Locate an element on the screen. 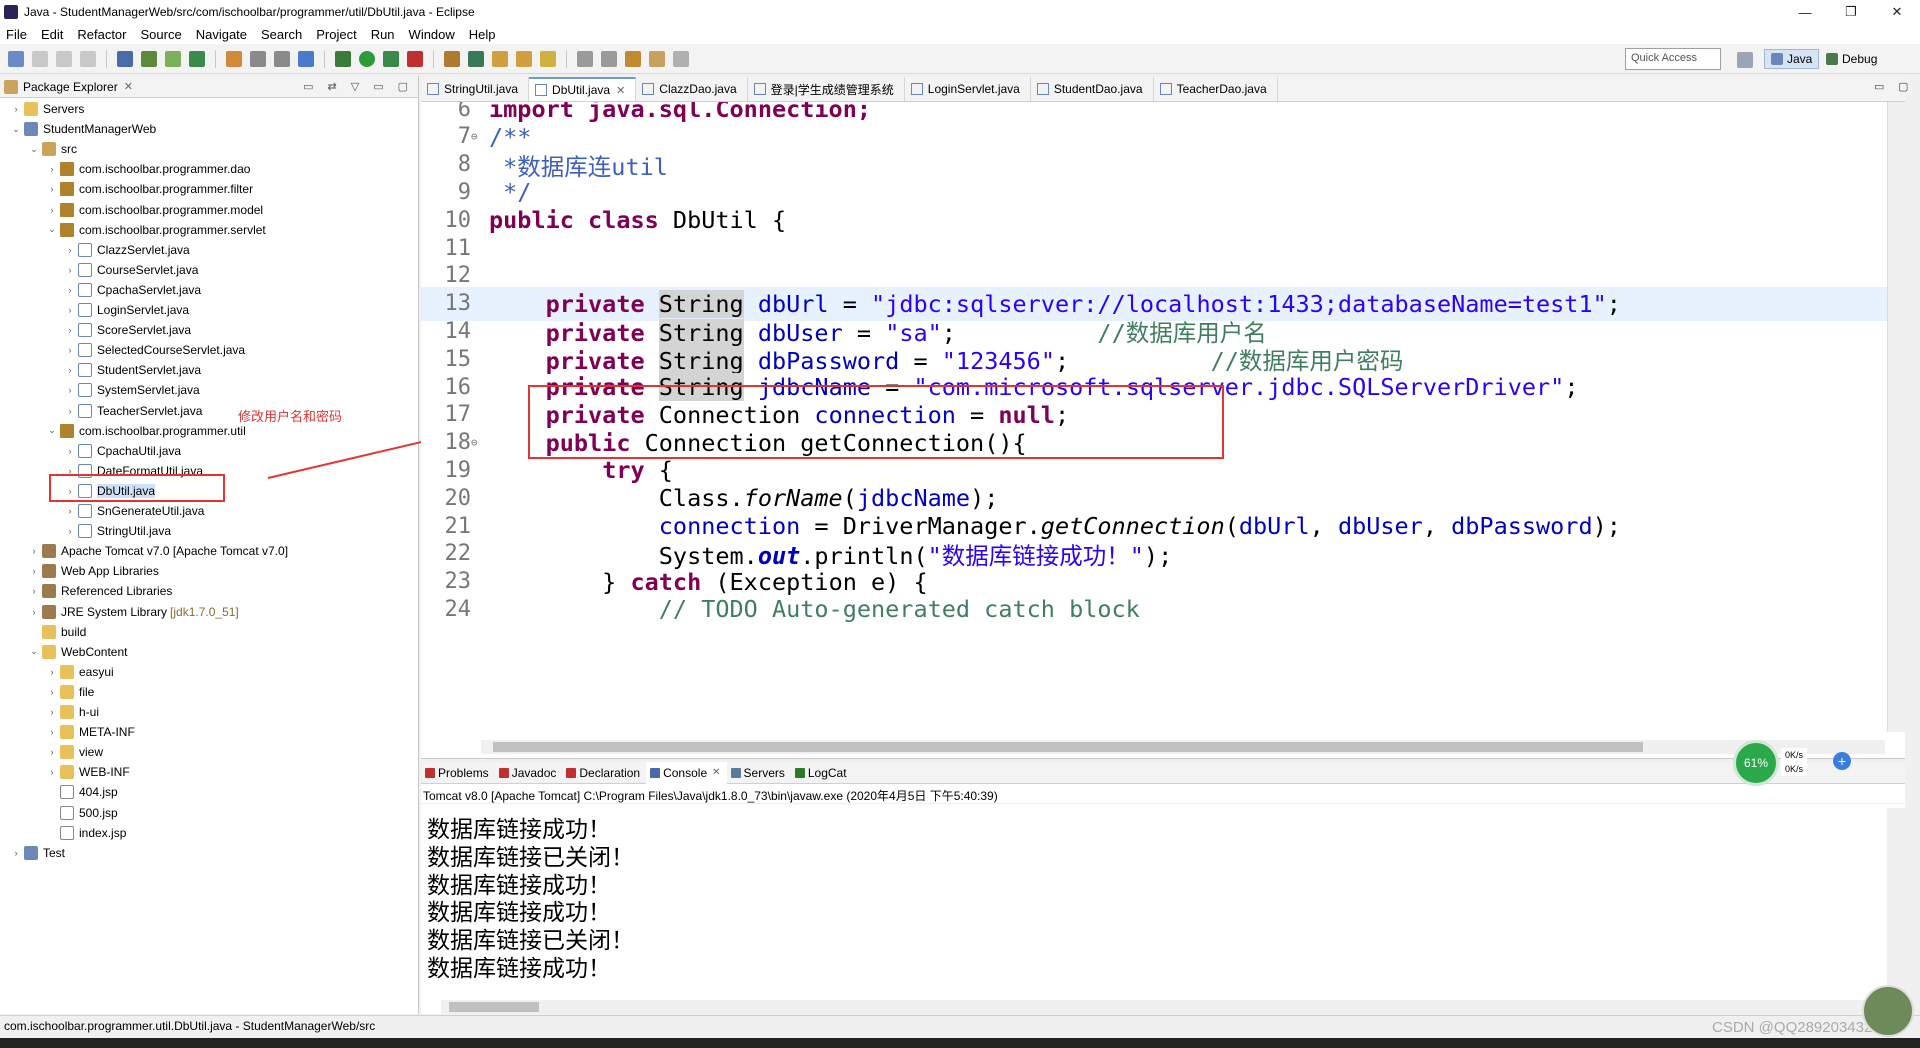  view-menu-icon: ▽ is located at coordinates (355, 86).